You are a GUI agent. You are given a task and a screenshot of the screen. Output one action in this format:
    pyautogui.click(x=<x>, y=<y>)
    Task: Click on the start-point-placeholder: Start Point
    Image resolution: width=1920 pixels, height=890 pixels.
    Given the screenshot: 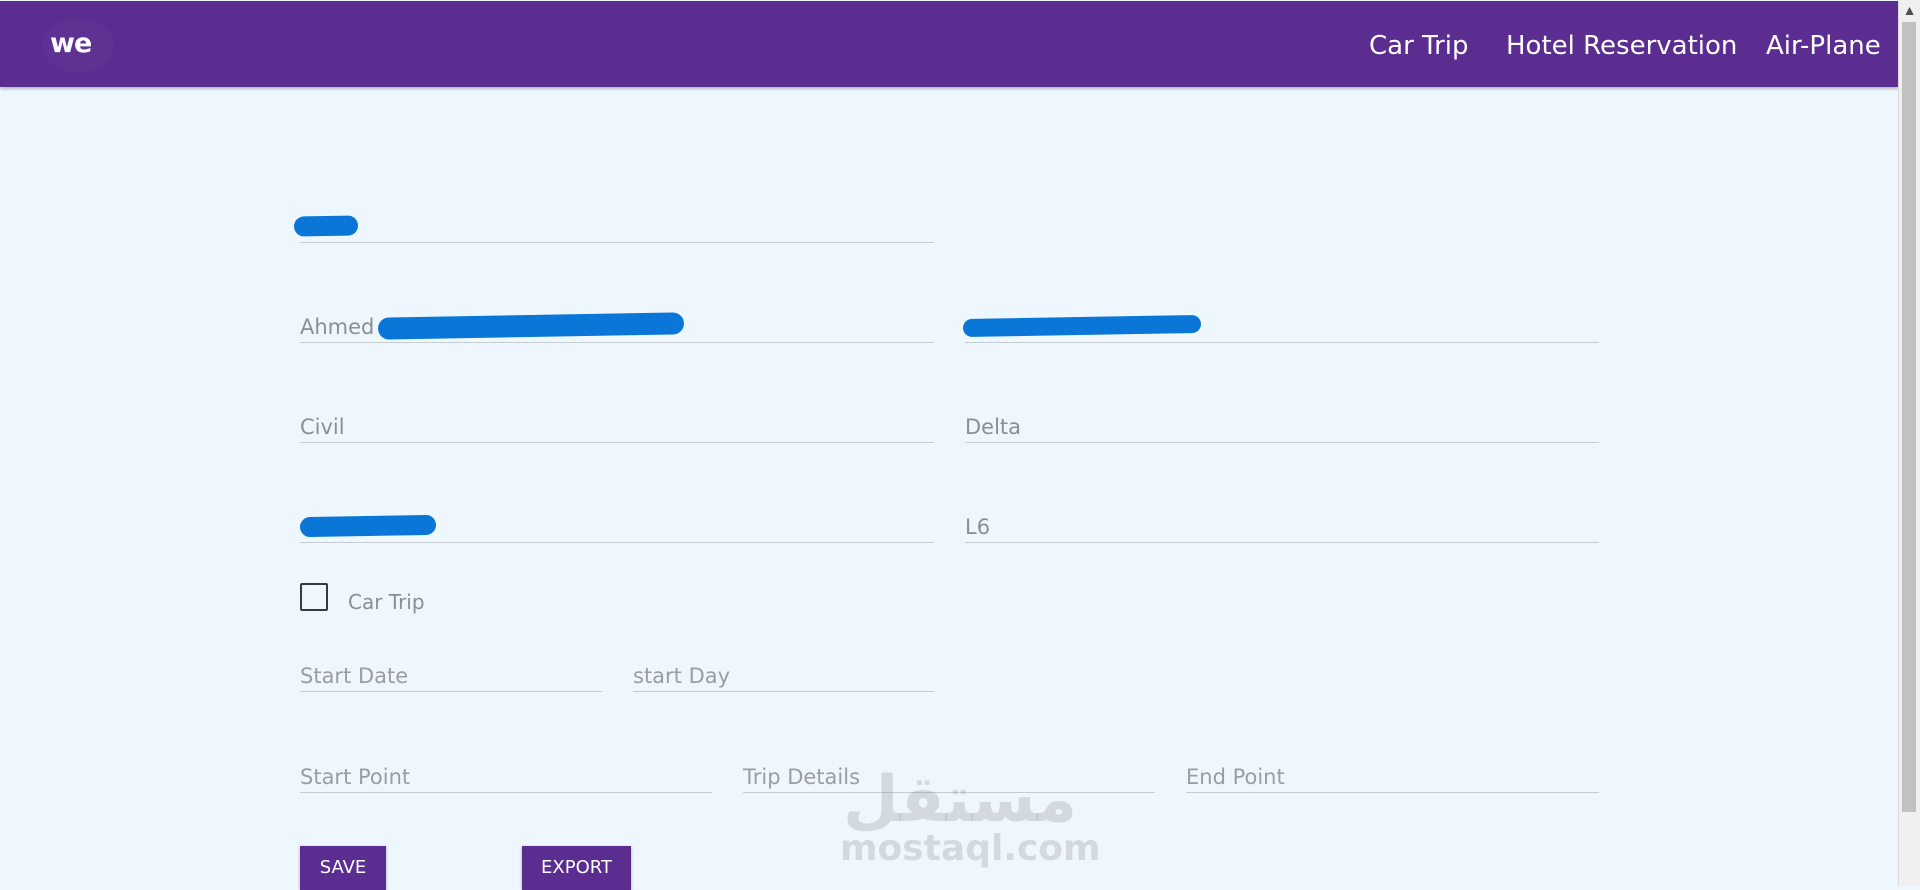 What is the action you would take?
    pyautogui.click(x=355, y=777)
    